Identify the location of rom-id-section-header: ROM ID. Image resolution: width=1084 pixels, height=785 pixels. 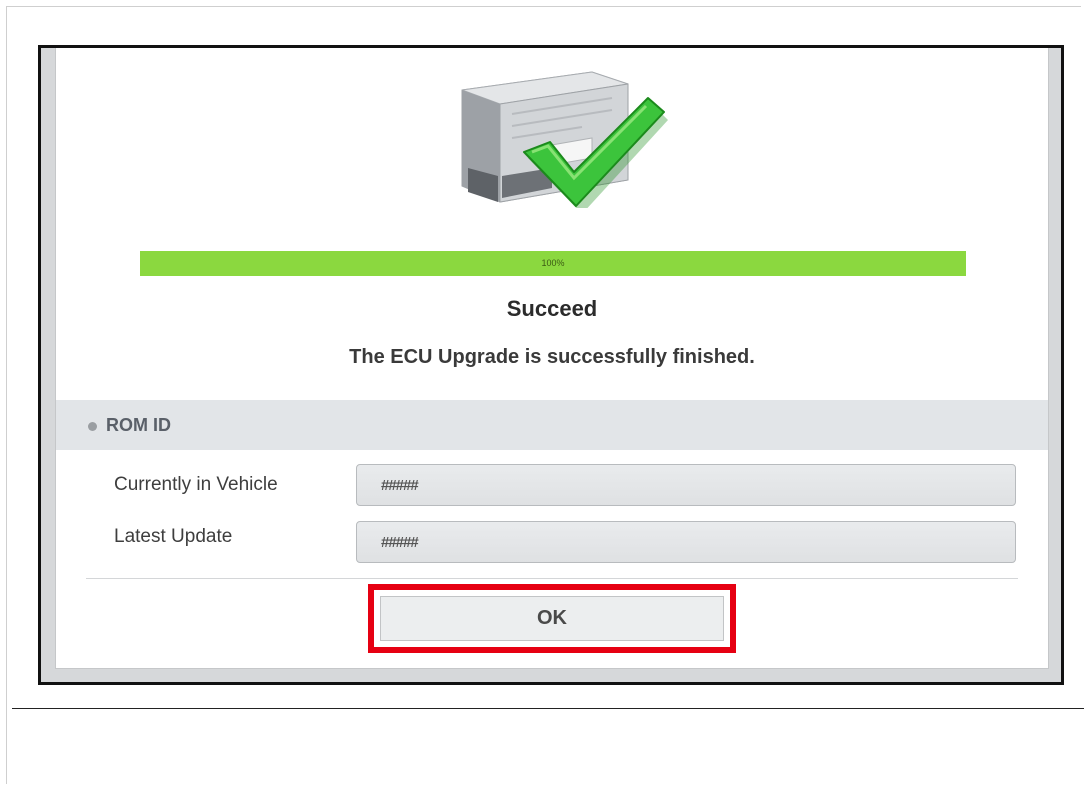
(552, 425).